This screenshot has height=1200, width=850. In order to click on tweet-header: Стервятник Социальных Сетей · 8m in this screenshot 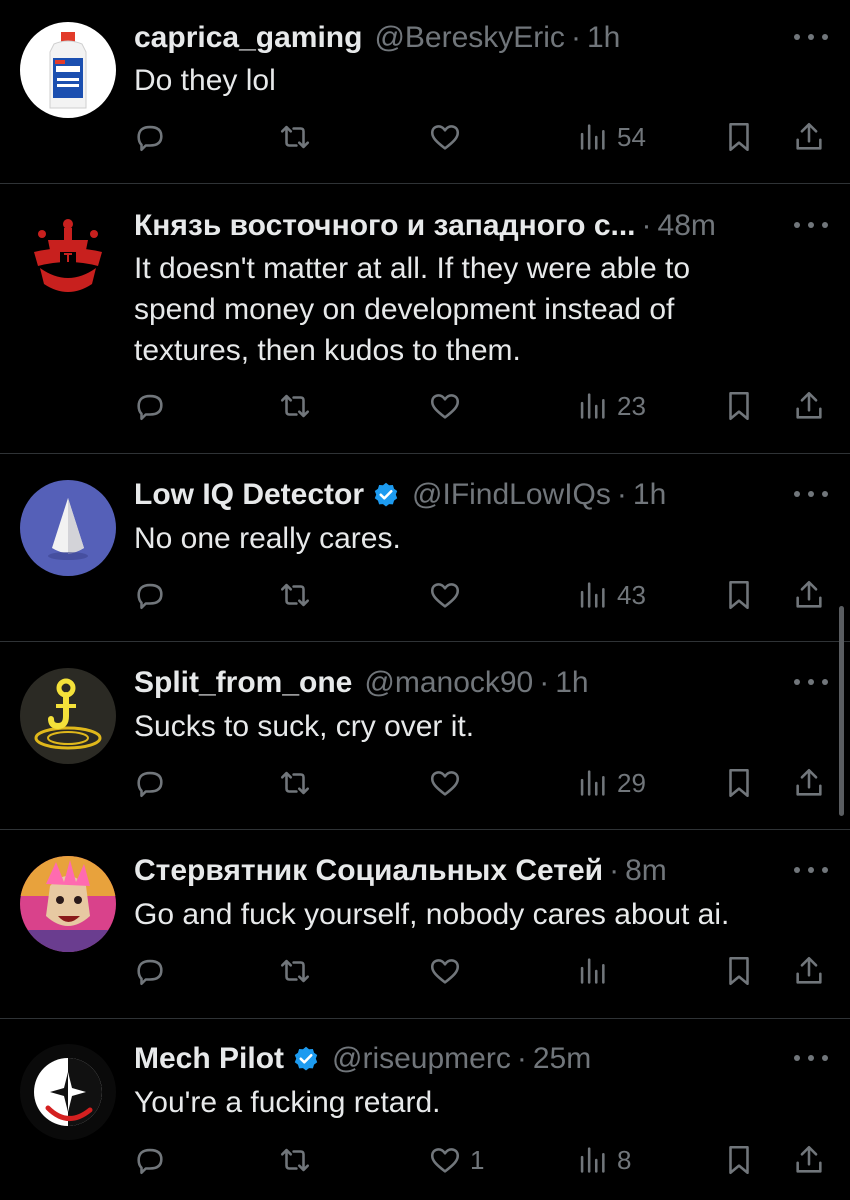, I will do `click(447, 871)`.